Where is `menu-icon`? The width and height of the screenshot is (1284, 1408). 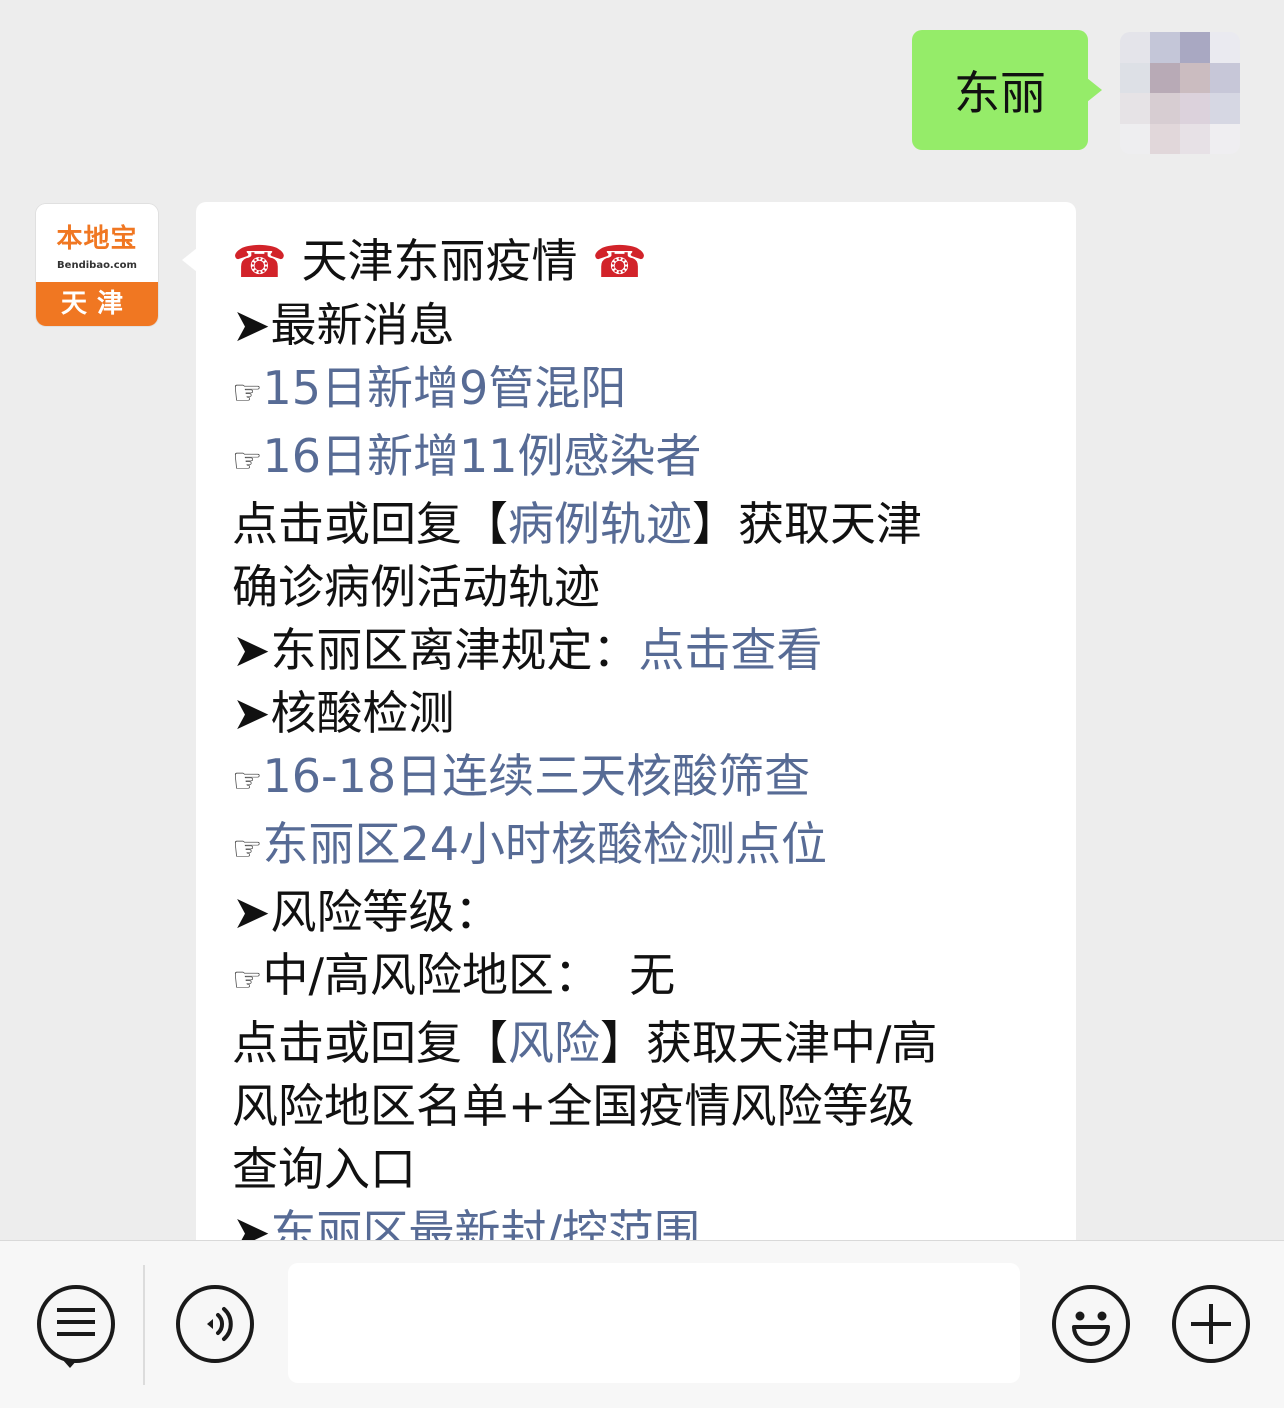 menu-icon is located at coordinates (76, 1324).